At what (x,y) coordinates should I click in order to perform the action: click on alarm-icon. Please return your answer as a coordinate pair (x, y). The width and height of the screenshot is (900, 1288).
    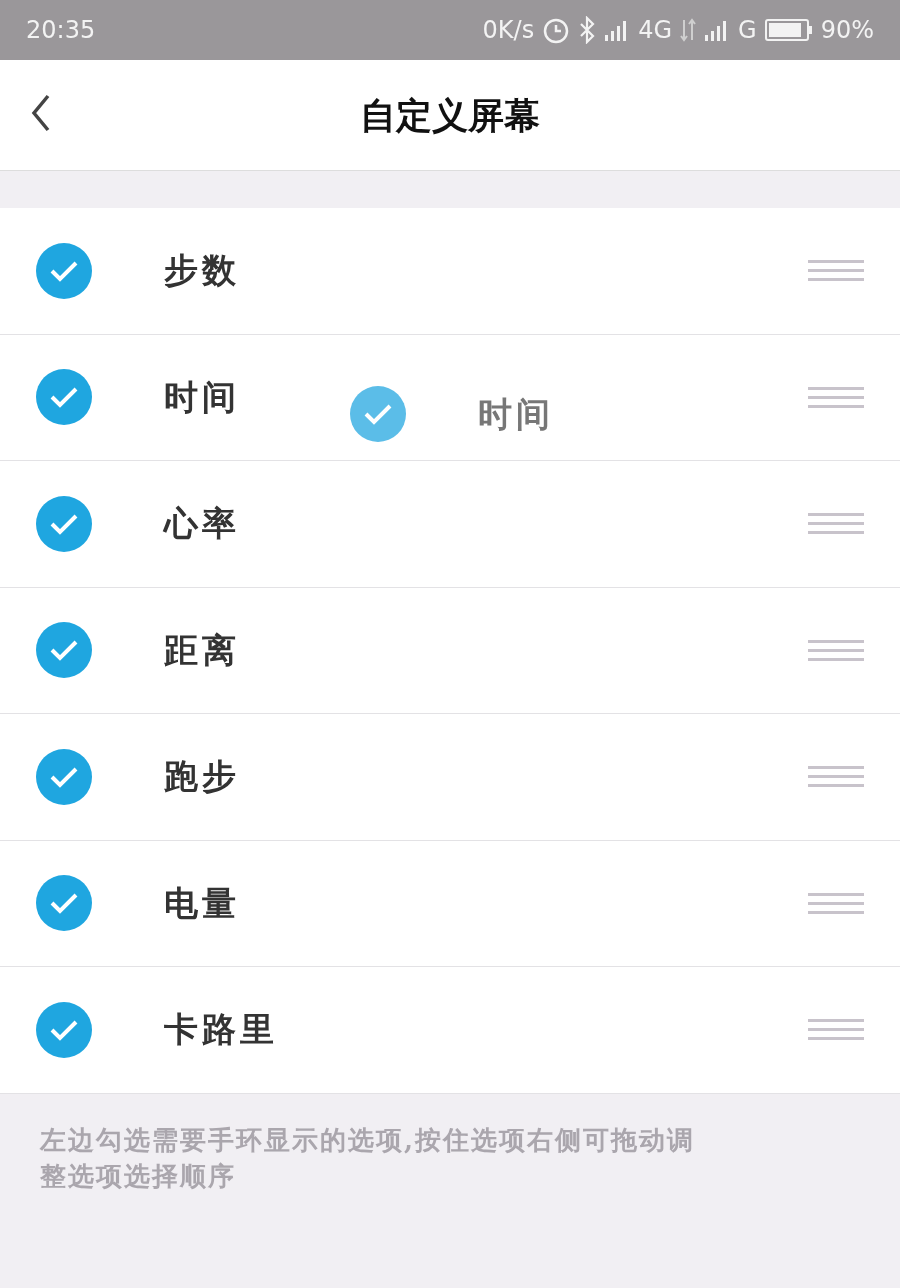
    Looking at the image, I should click on (556, 30).